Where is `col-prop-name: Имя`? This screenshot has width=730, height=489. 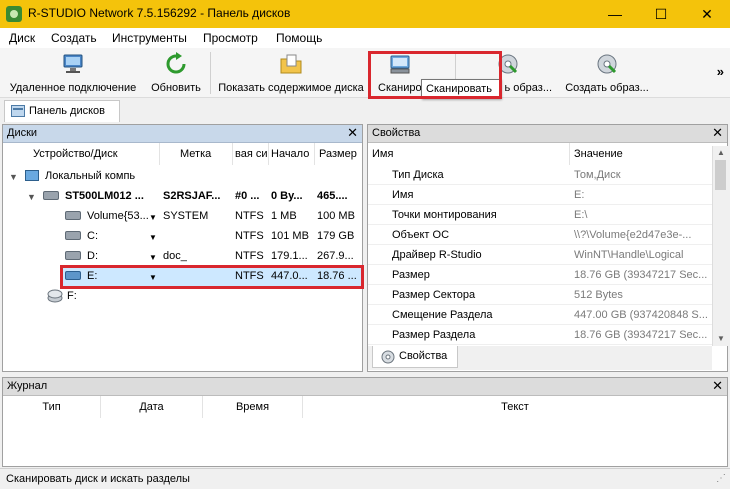 col-prop-name: Имя is located at coordinates (469, 154).